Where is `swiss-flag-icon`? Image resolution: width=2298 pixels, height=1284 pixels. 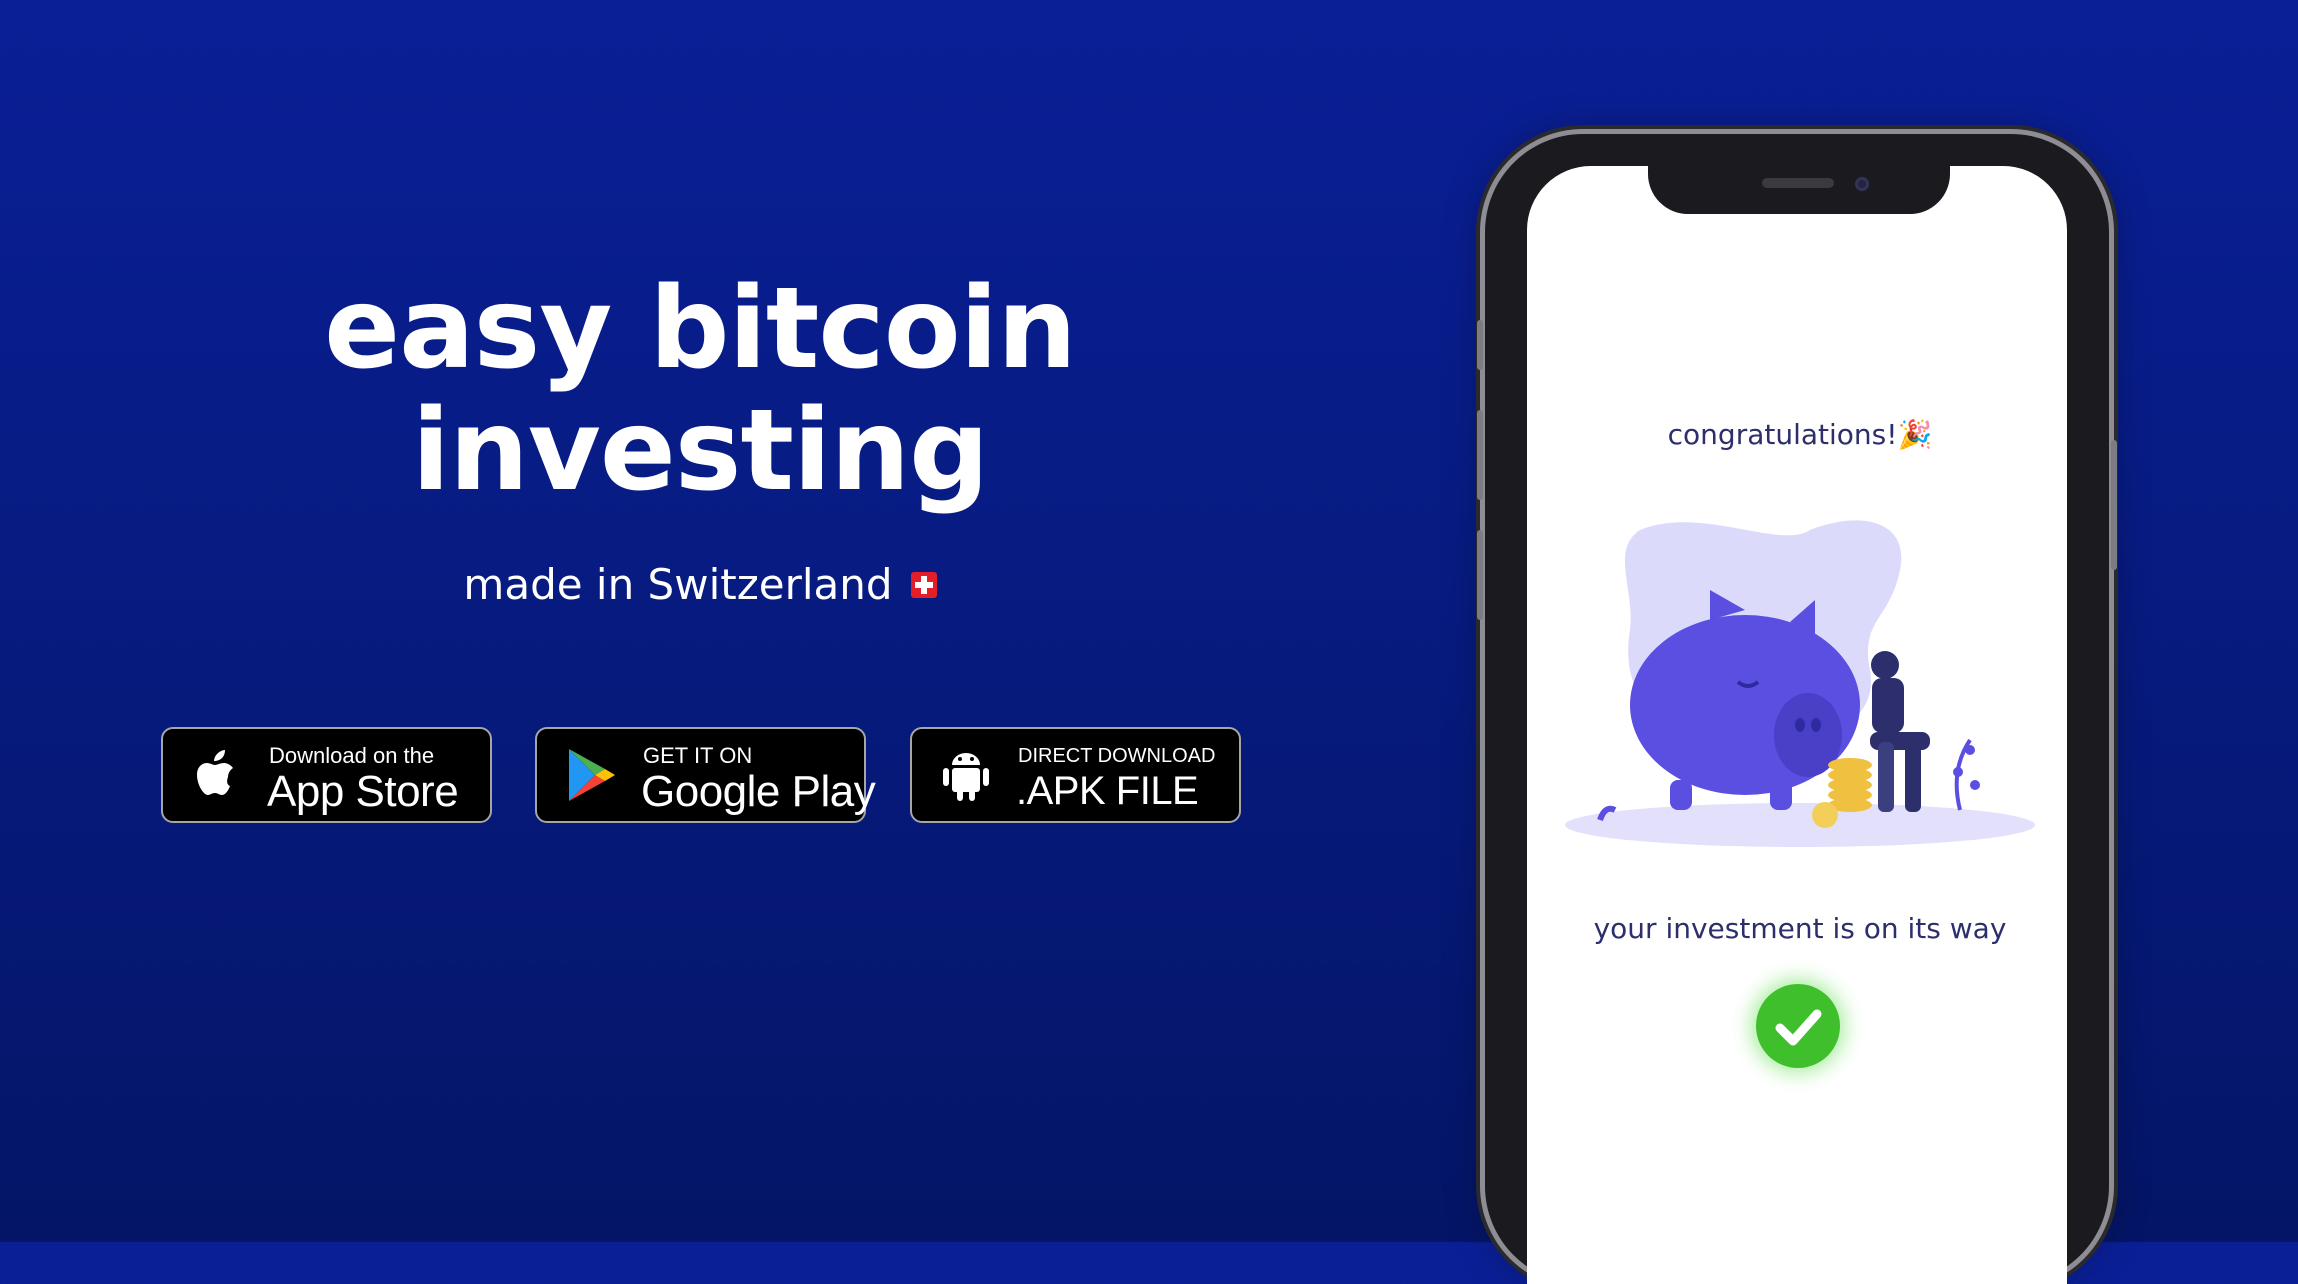 swiss-flag-icon is located at coordinates (923, 584).